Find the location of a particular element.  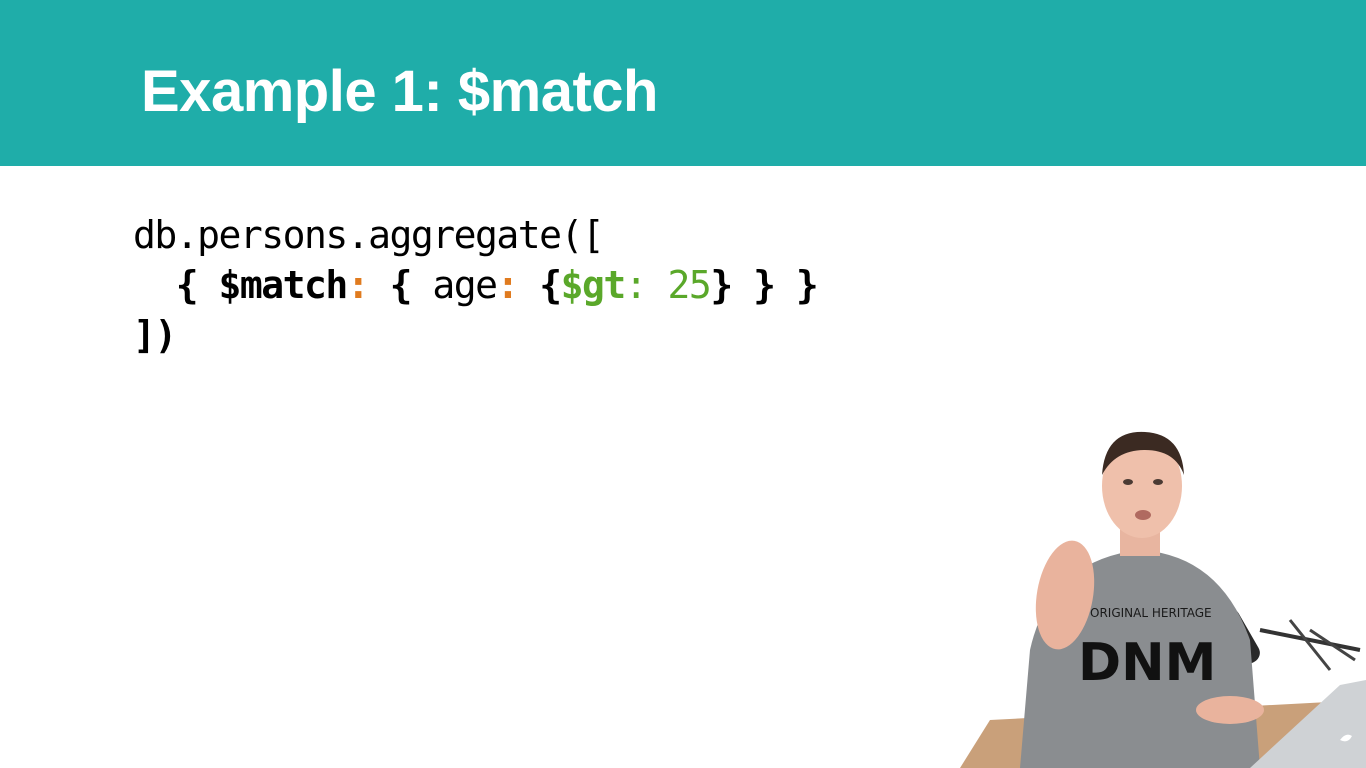

code-value: 25 is located at coordinates (679, 285).